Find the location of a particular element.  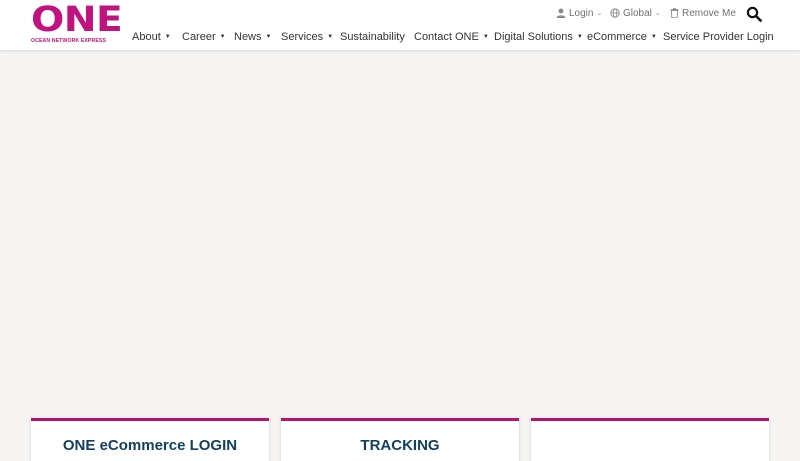

global-label: Global is located at coordinates (637, 13).